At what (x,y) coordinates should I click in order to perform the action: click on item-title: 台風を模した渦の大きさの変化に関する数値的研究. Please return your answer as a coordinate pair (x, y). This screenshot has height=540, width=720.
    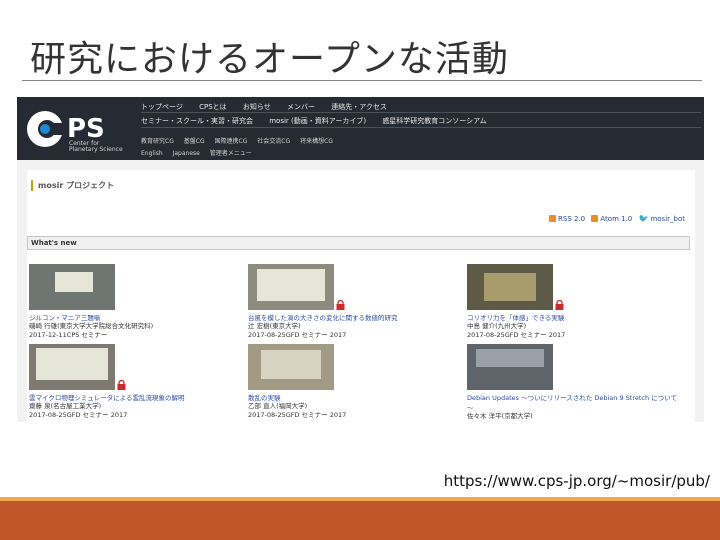
    Looking at the image, I should click on (348, 317).